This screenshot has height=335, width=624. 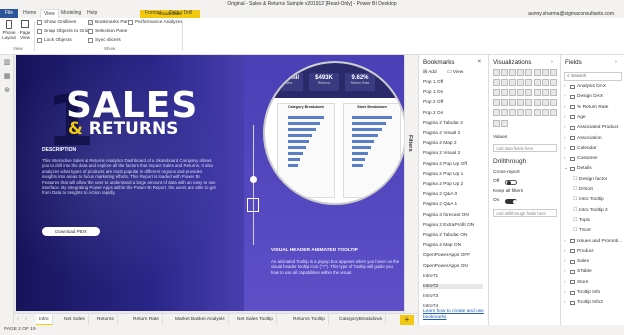 I want to click on close-icon: ✕, so click(x=479, y=62).